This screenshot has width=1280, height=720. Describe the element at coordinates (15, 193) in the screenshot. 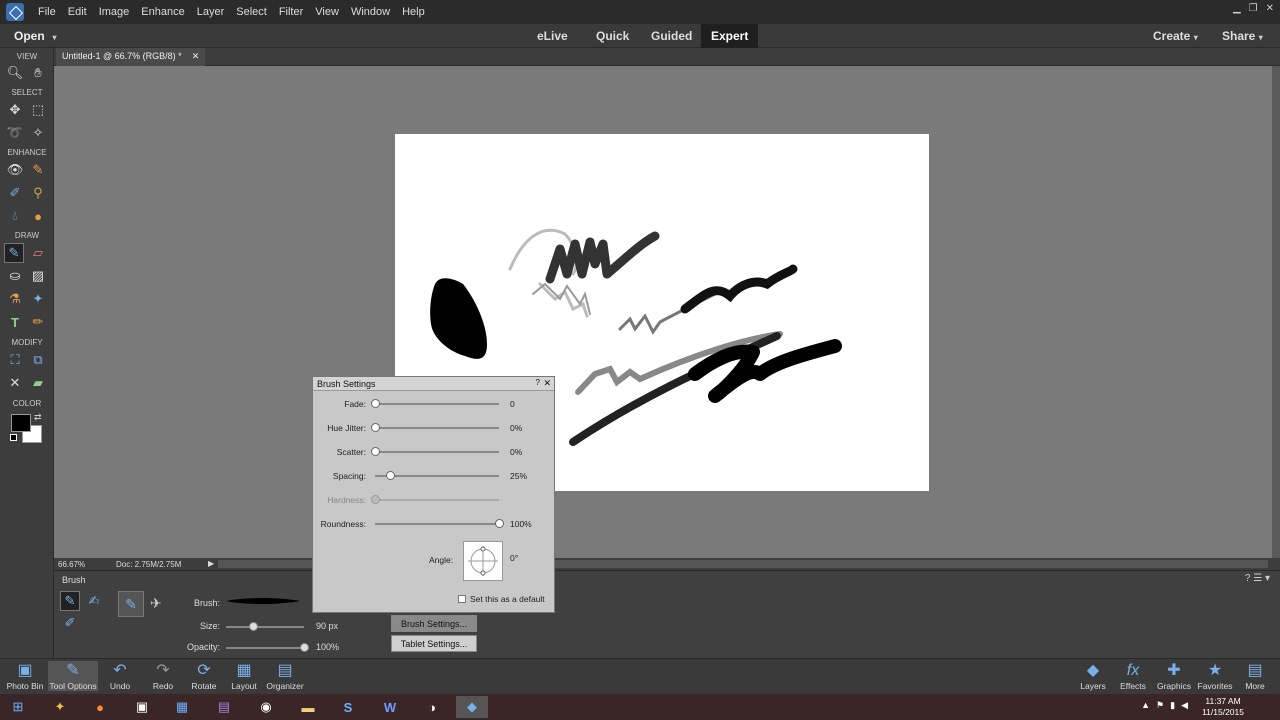

I see `smart-brush-tool-icon: ✐` at that location.